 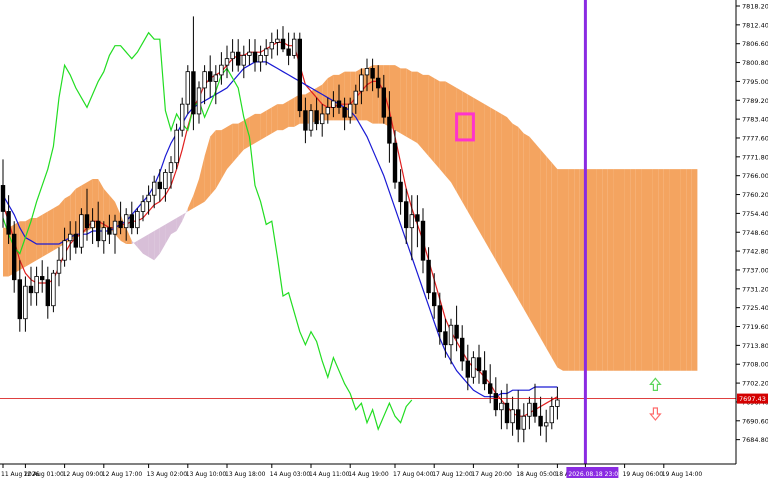 What do you see at coordinates (245, 474) in the screenshot?
I see `time-tick-label: 13 Aug 18:00` at bounding box center [245, 474].